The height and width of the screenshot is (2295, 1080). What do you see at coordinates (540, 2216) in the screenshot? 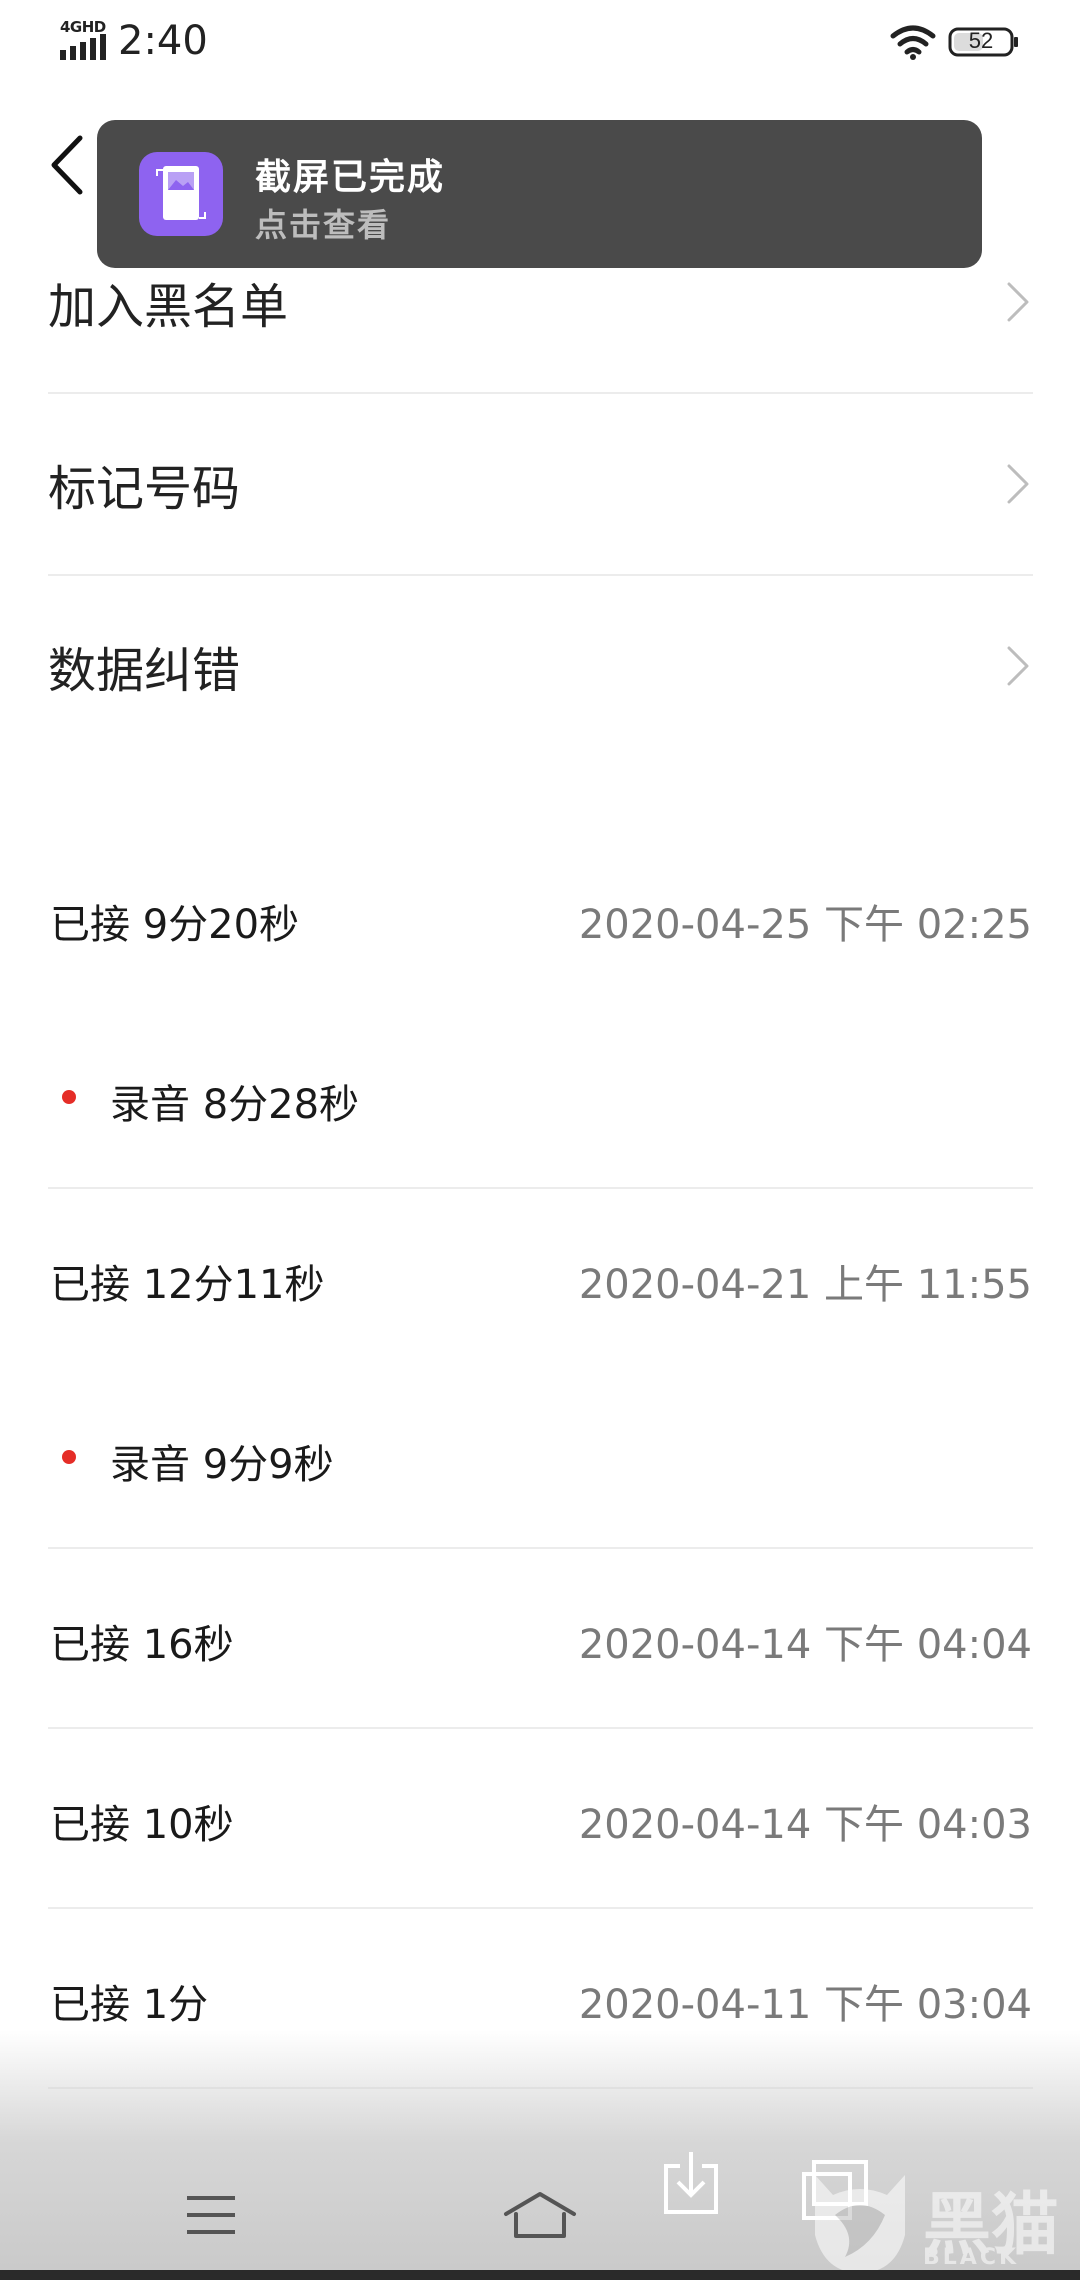
I see `home-icon` at bounding box center [540, 2216].